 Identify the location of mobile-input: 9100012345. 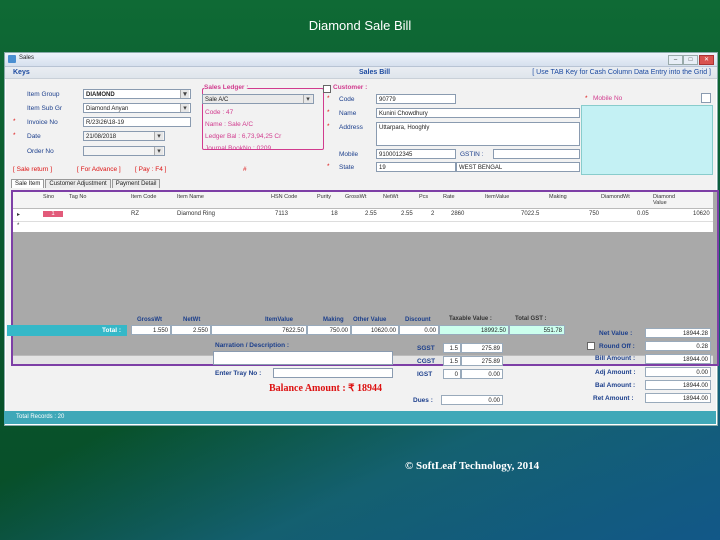
(416, 154).